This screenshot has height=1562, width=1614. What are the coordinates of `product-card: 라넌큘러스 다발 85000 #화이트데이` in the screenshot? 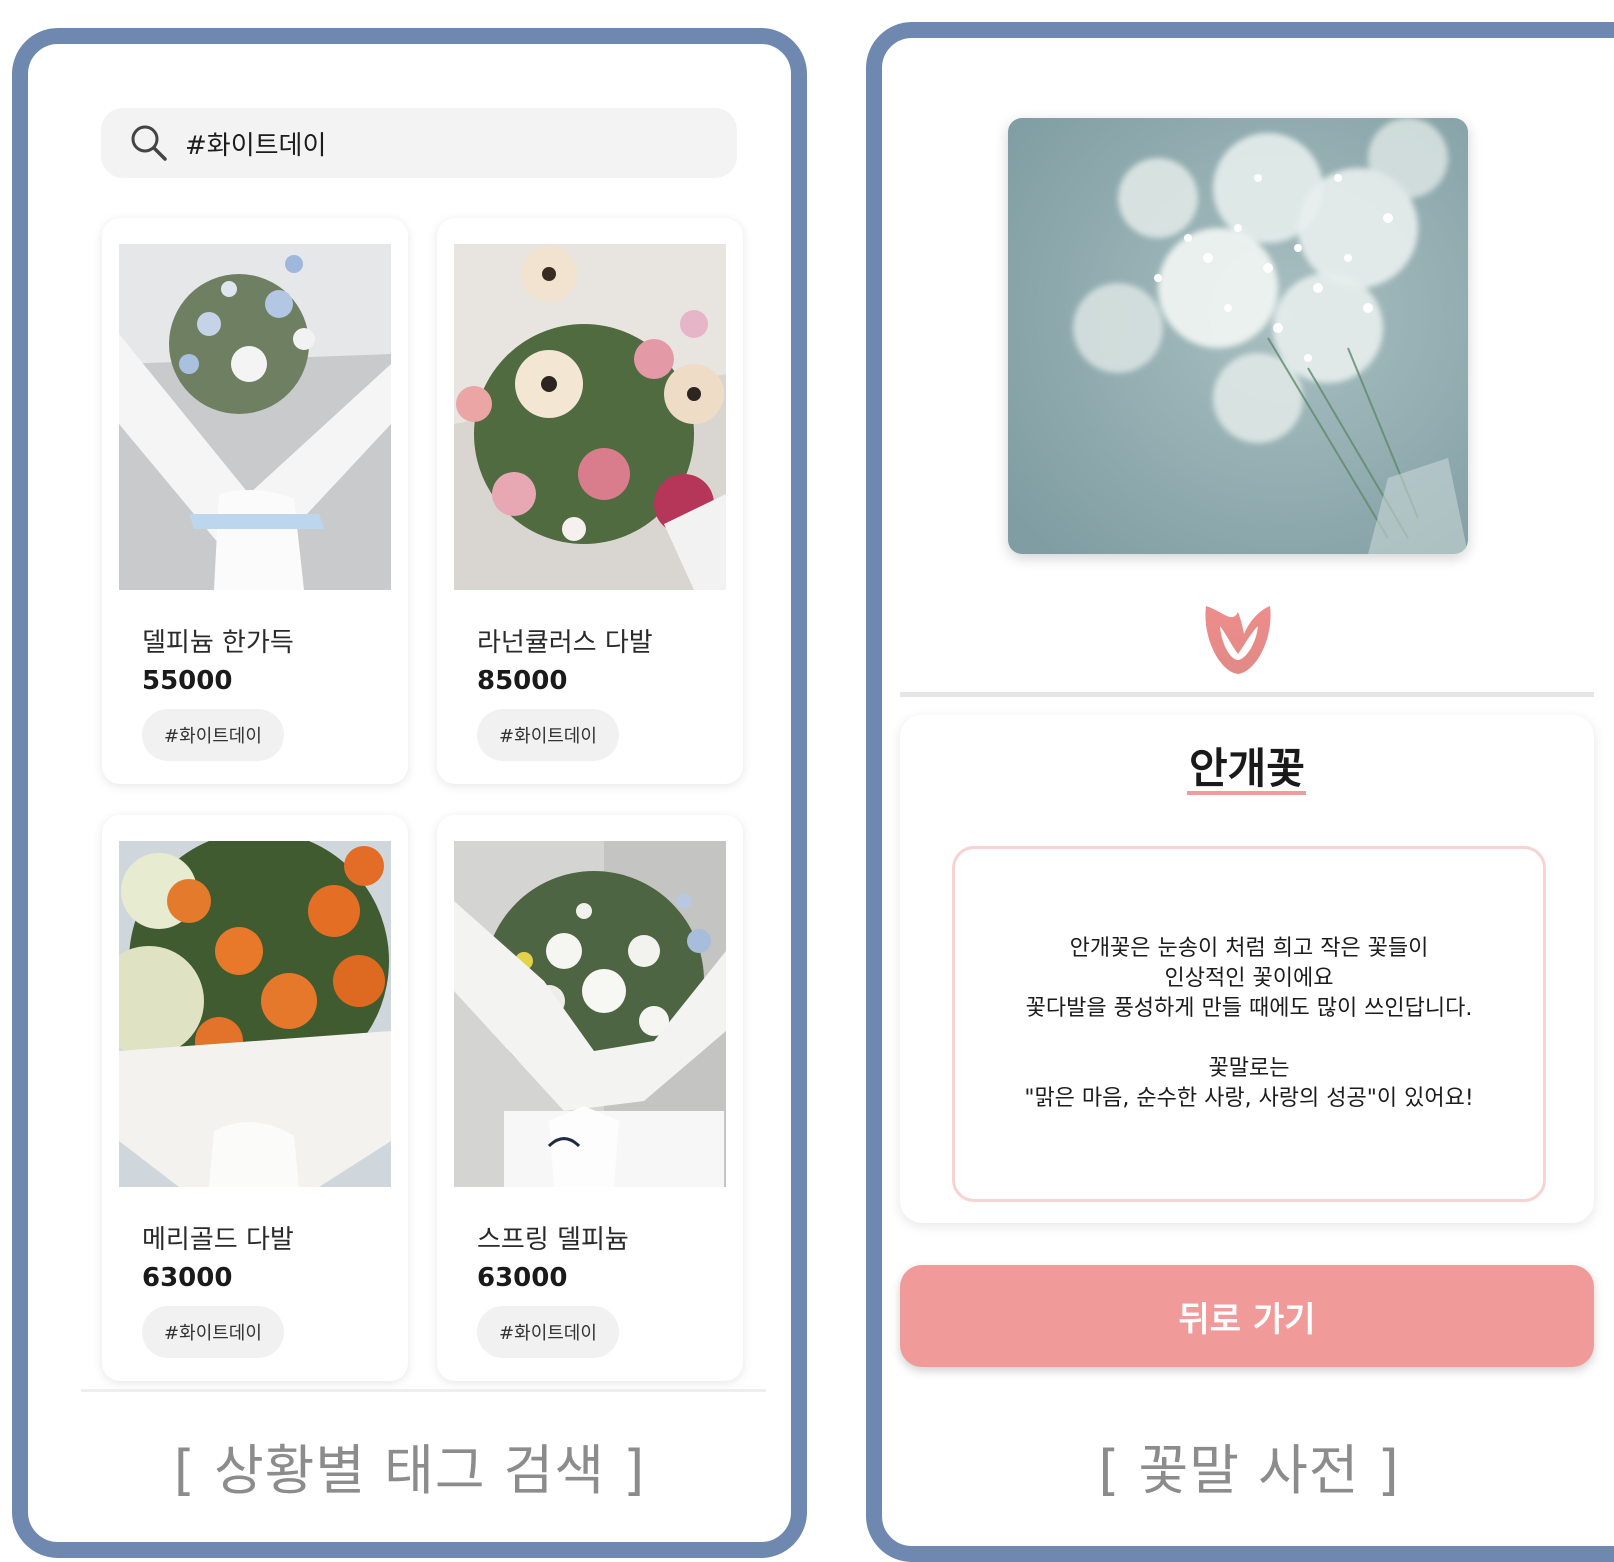 It's located at (590, 501).